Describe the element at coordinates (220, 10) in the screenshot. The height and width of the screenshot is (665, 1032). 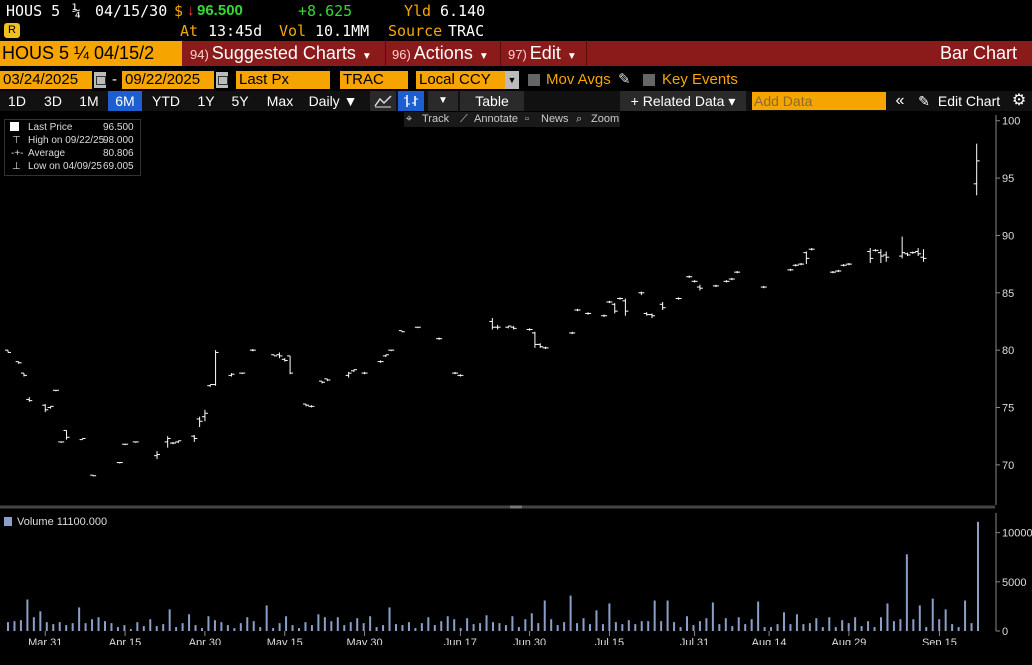
I see `last-price: 96.500` at that location.